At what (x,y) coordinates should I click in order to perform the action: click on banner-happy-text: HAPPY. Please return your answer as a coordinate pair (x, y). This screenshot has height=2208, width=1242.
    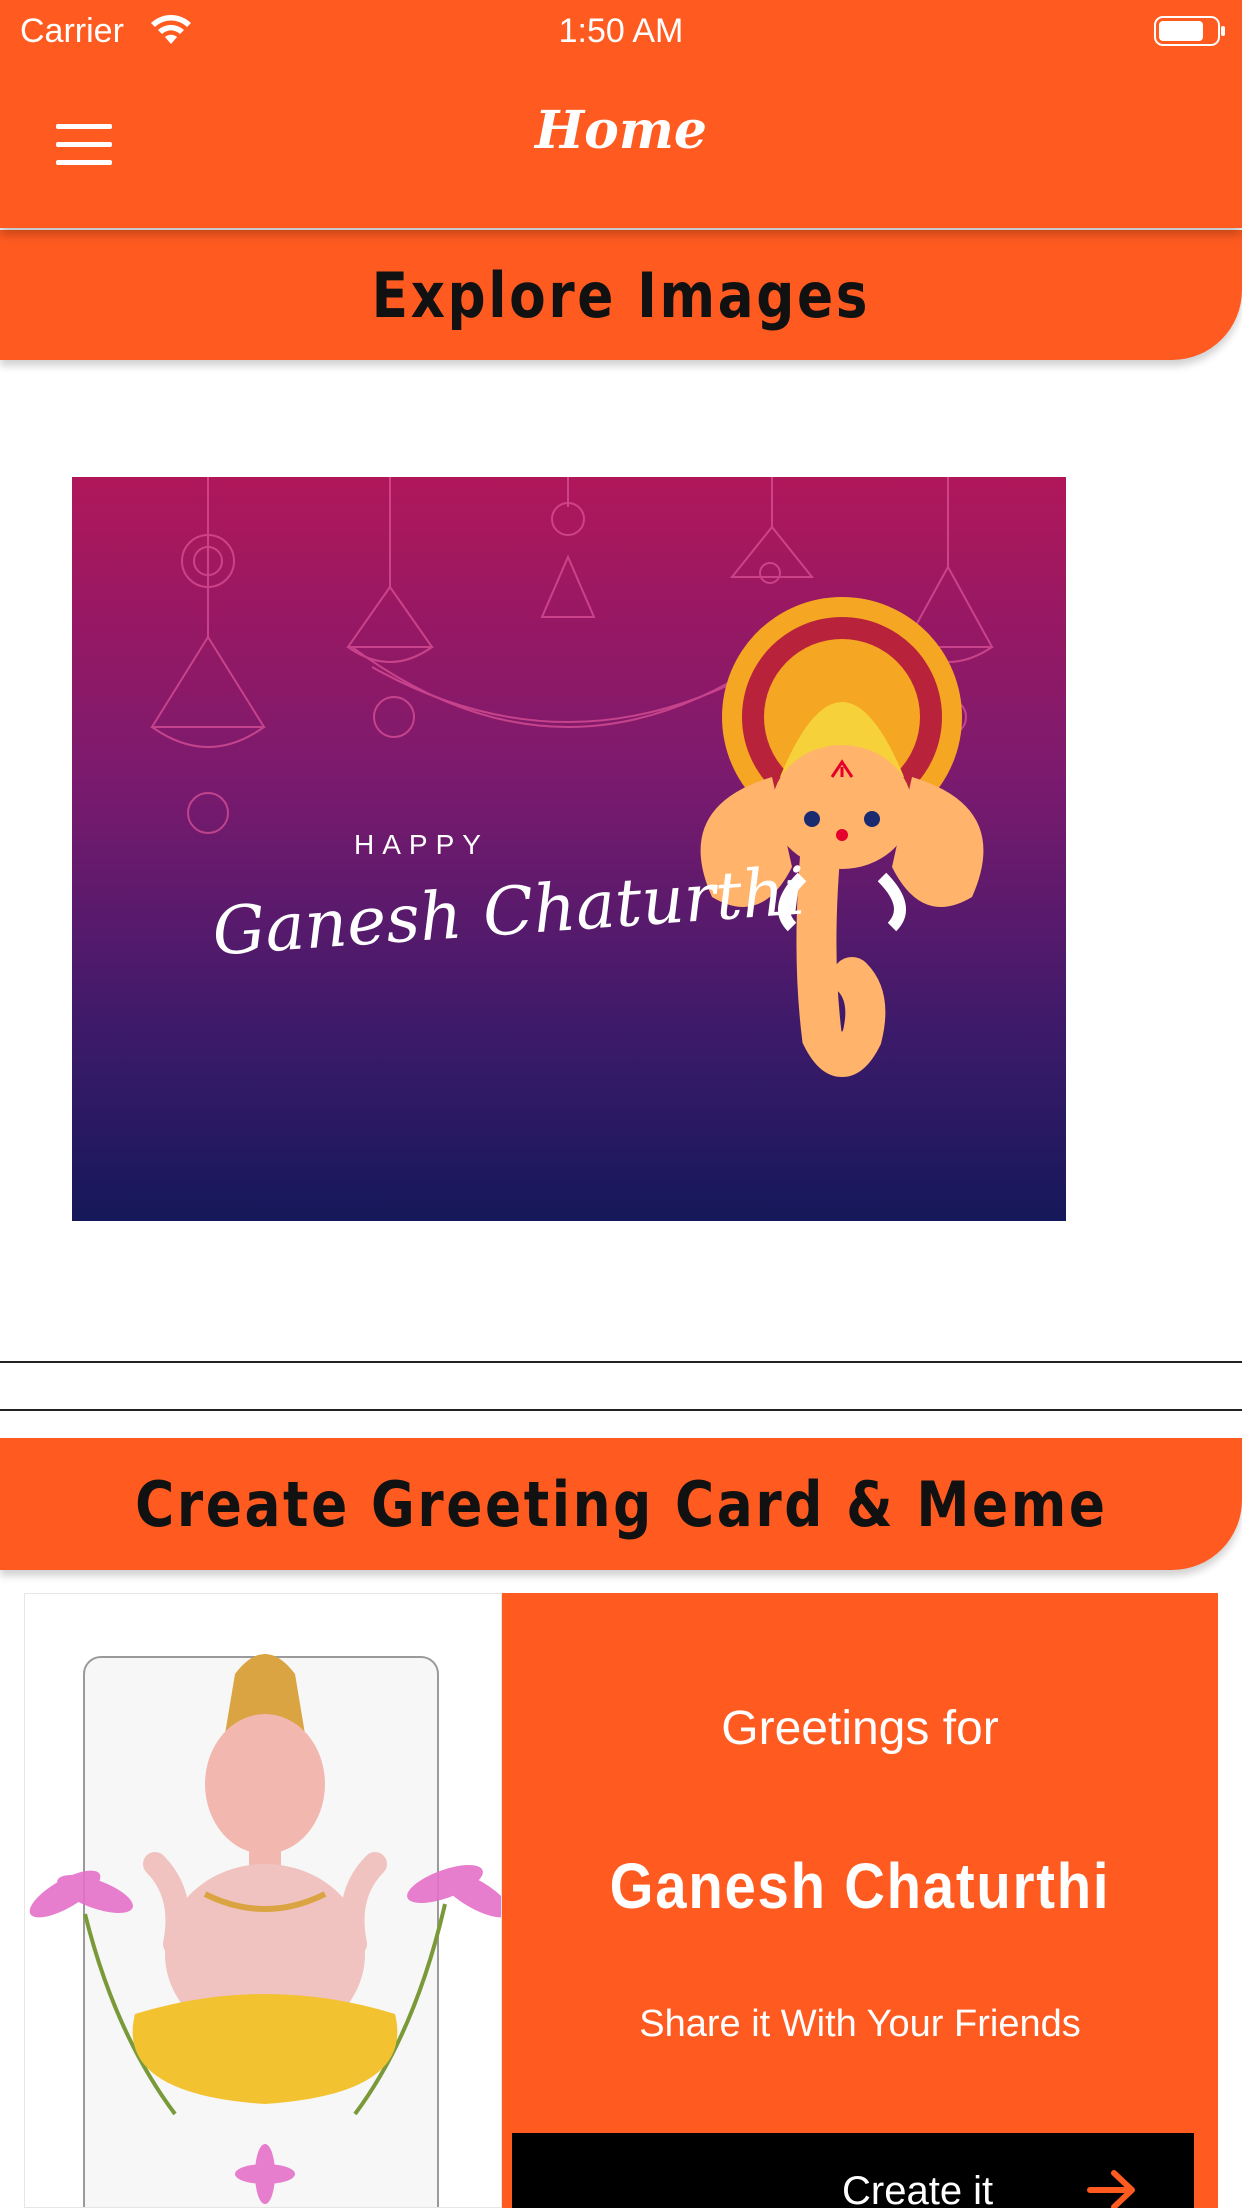
    Looking at the image, I should click on (421, 844).